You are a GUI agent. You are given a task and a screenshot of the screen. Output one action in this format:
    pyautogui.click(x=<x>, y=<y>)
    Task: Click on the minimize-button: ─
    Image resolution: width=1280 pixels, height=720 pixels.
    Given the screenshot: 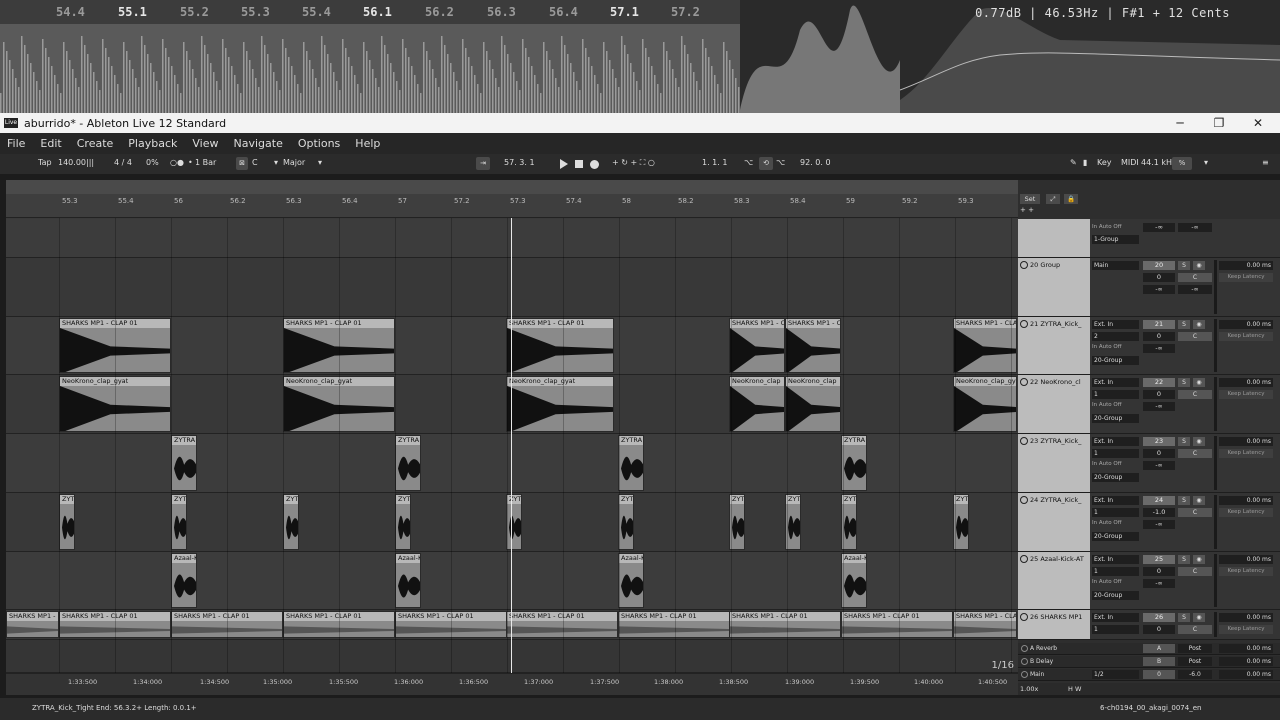 What is the action you would take?
    pyautogui.click(x=1180, y=123)
    